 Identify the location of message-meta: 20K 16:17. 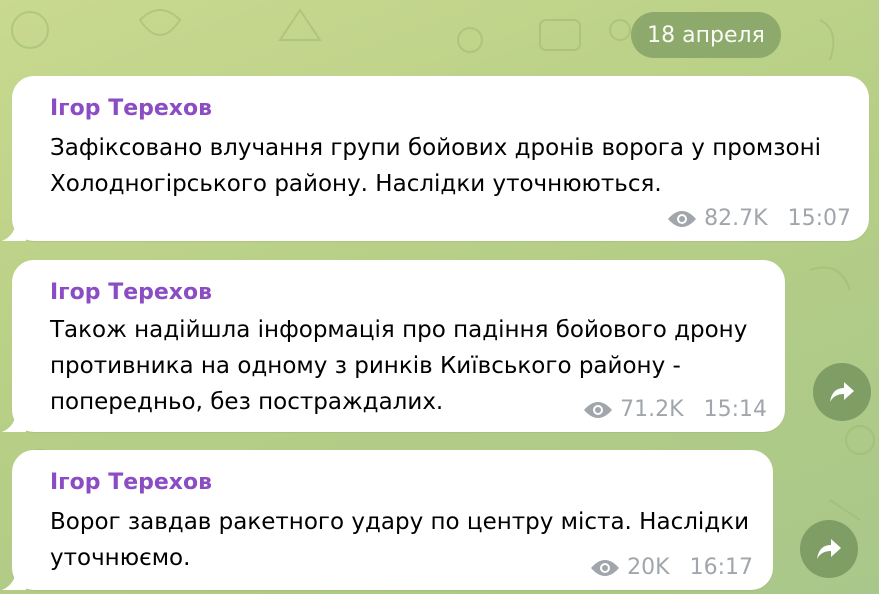
(671, 567).